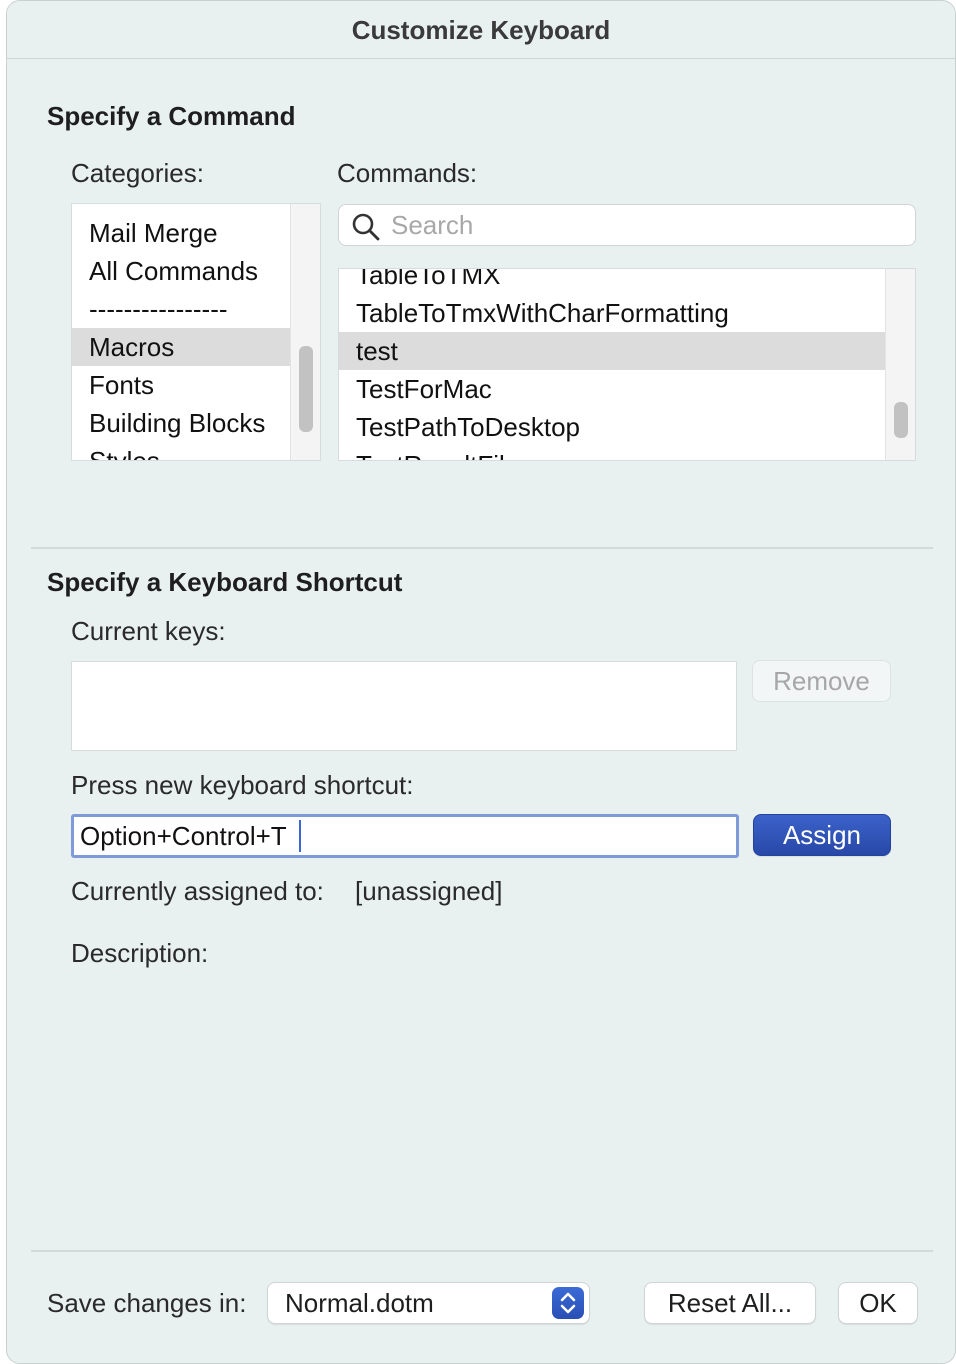 The width and height of the screenshot is (956, 1364). What do you see at coordinates (568, 1303) in the screenshot?
I see `chevron-up-down-icon` at bounding box center [568, 1303].